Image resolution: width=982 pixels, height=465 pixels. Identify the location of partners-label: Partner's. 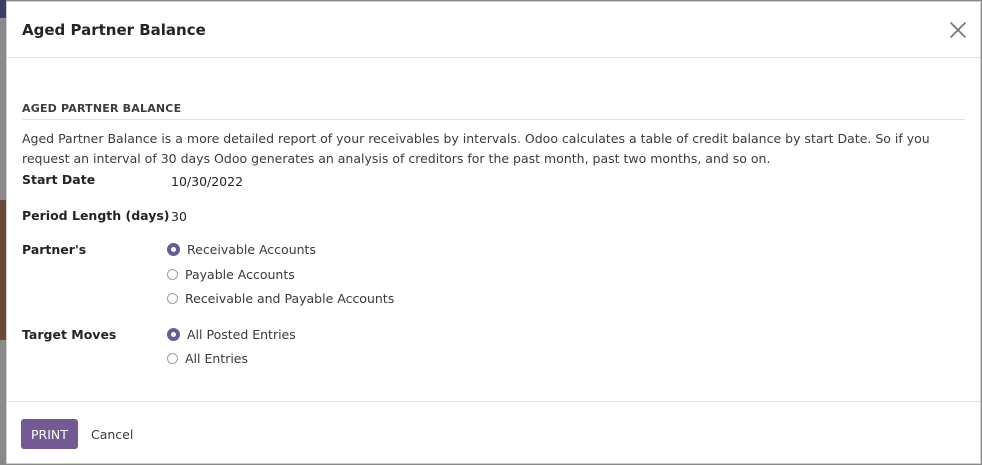
(54, 249).